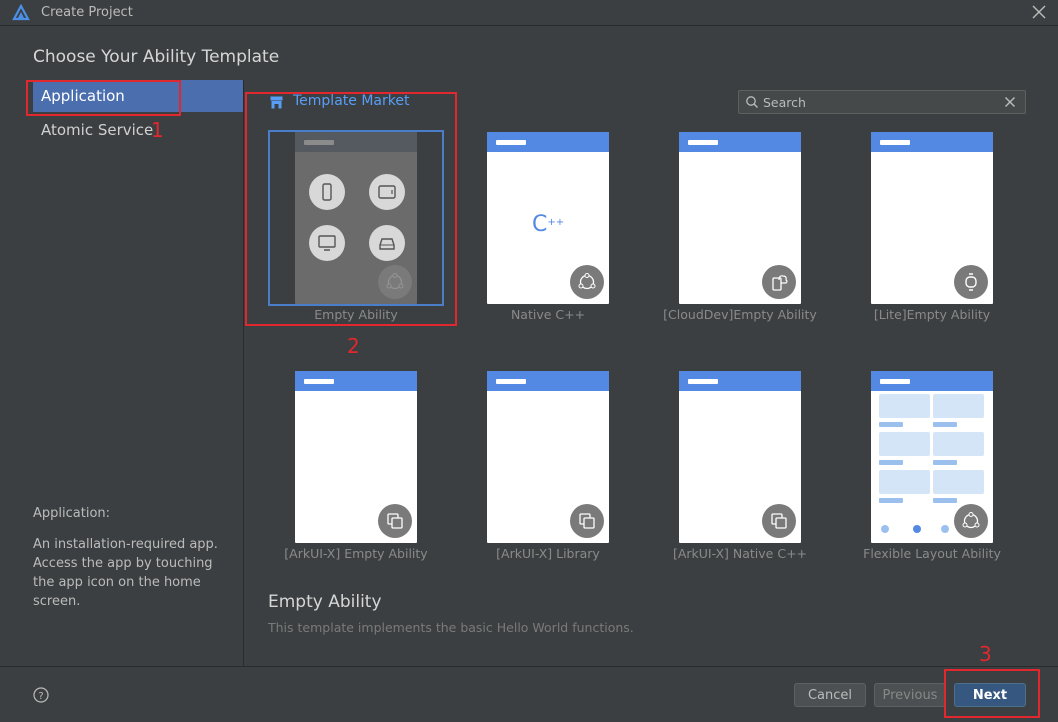 The image size is (1058, 722). I want to click on sidebar-description-title: Application:, so click(72, 513).